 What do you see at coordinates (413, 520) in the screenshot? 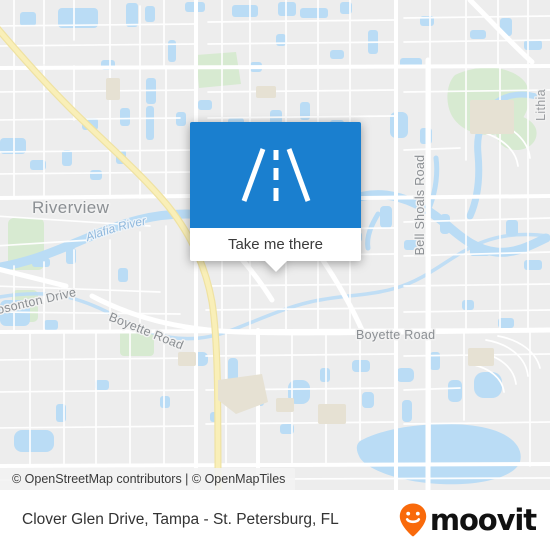
I see `smiley-map-pin-icon` at bounding box center [413, 520].